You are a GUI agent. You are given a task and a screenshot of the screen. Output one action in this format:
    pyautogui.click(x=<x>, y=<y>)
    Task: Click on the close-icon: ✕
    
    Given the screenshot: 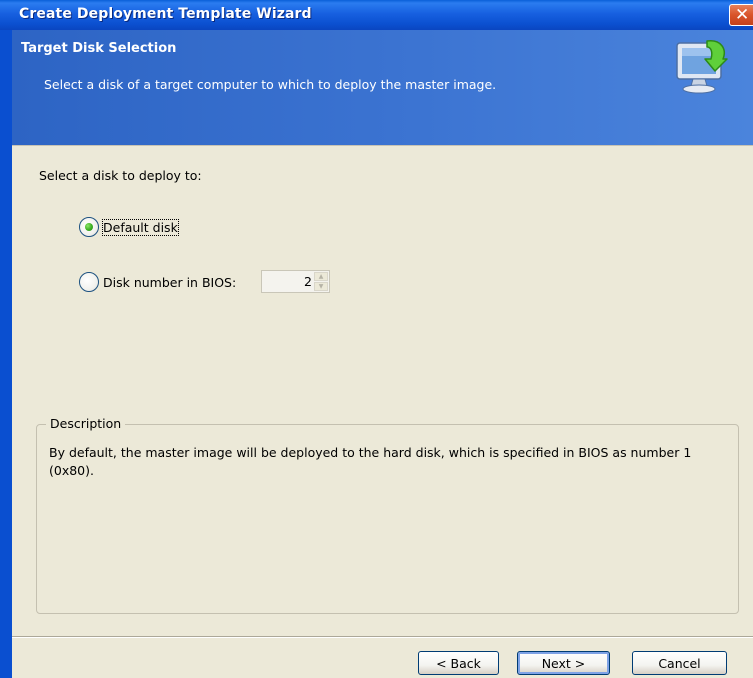 What is the action you would take?
    pyautogui.click(x=742, y=15)
    